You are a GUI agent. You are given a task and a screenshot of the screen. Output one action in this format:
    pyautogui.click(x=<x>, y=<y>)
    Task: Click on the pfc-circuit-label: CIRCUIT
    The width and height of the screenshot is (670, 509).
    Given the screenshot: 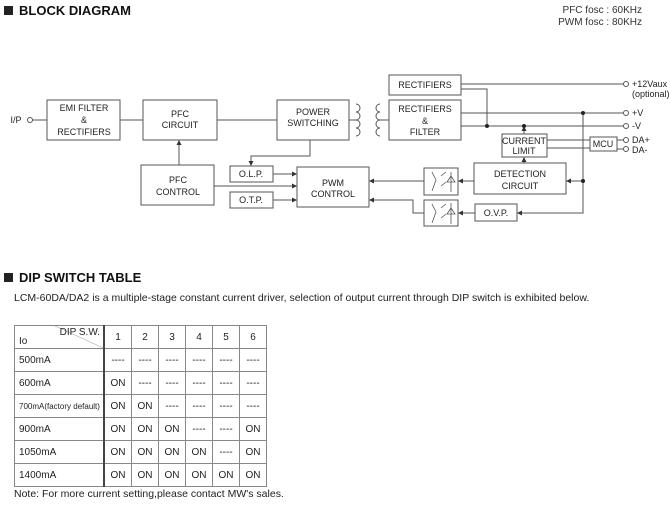 What is the action you would take?
    pyautogui.click(x=180, y=125)
    